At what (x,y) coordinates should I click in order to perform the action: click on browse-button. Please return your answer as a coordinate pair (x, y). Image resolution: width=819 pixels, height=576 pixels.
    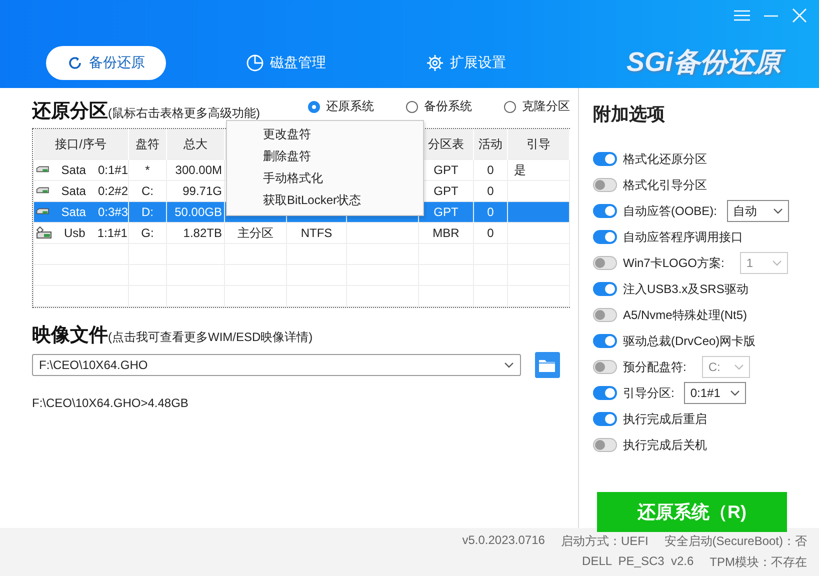
    Looking at the image, I should click on (547, 365).